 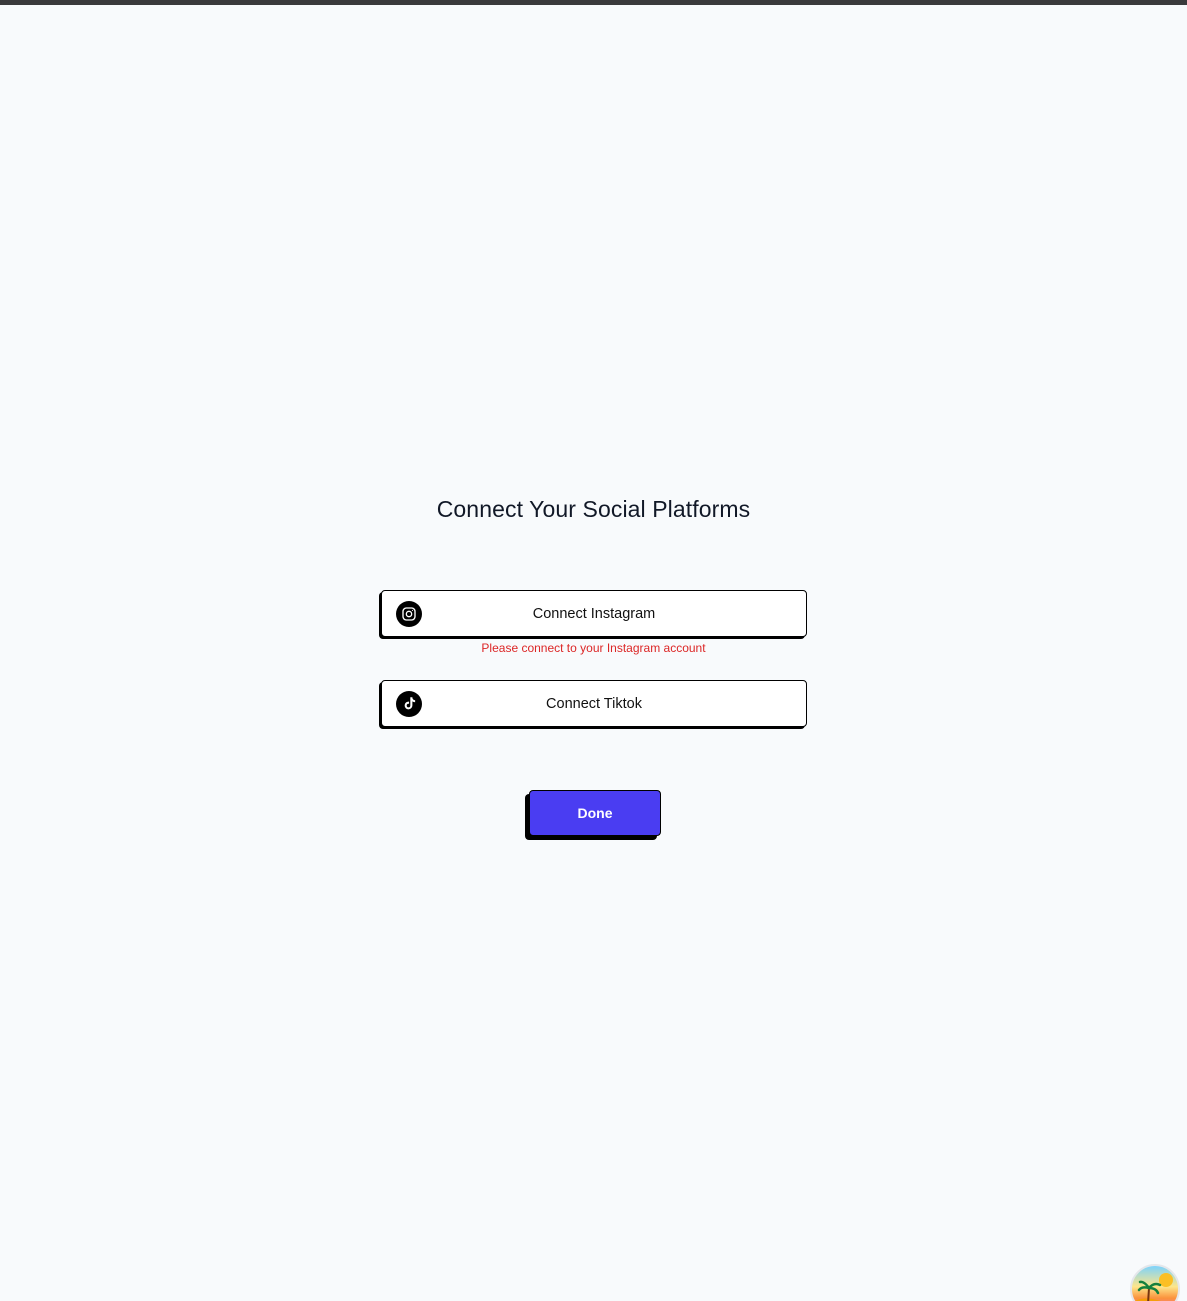 I want to click on top-bar, so click(x=593, y=2).